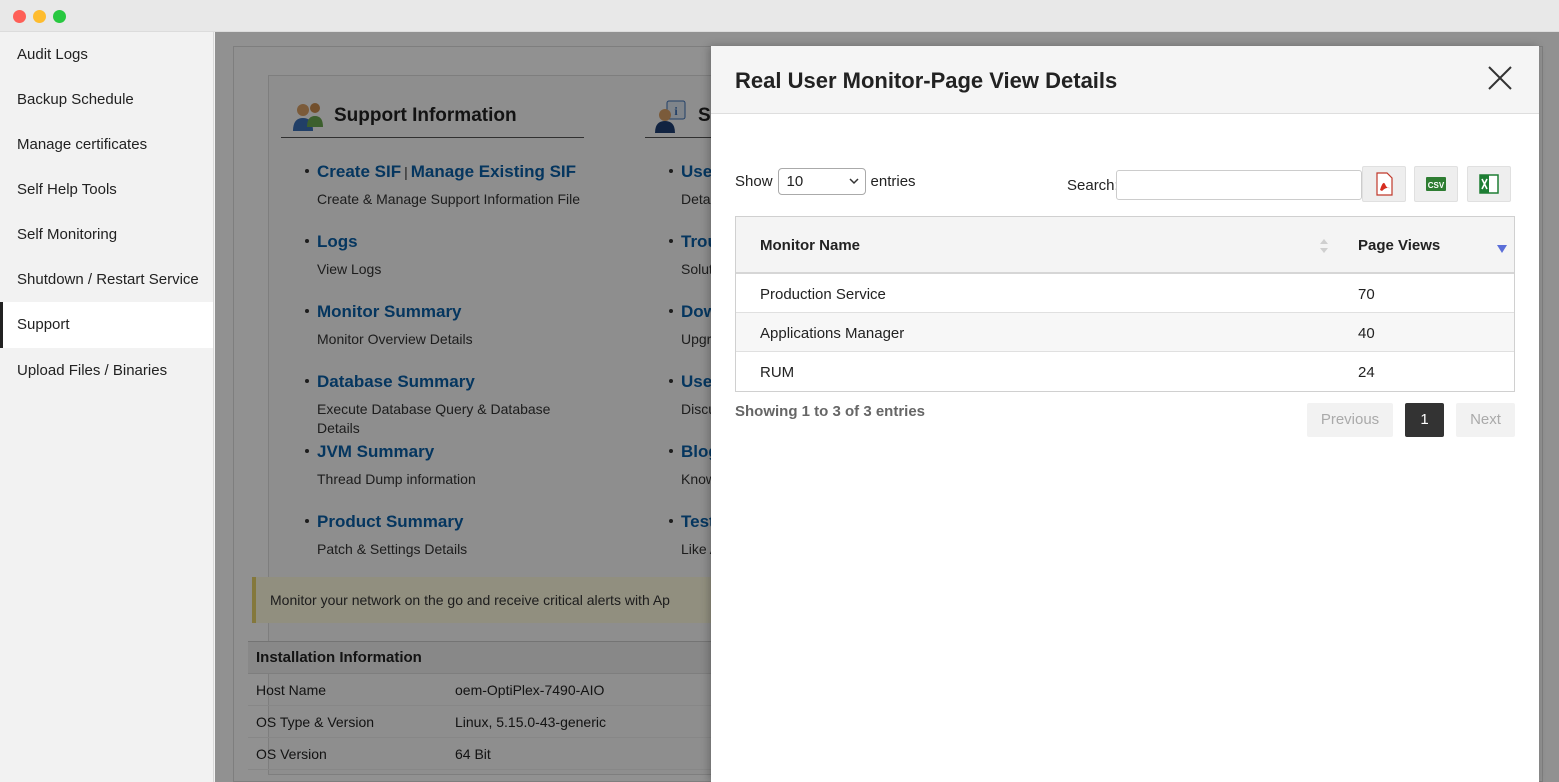 This screenshot has height=782, width=1559. Describe the element at coordinates (1125, 245) in the screenshot. I see `table-header: Monitor Name Page Views` at that location.